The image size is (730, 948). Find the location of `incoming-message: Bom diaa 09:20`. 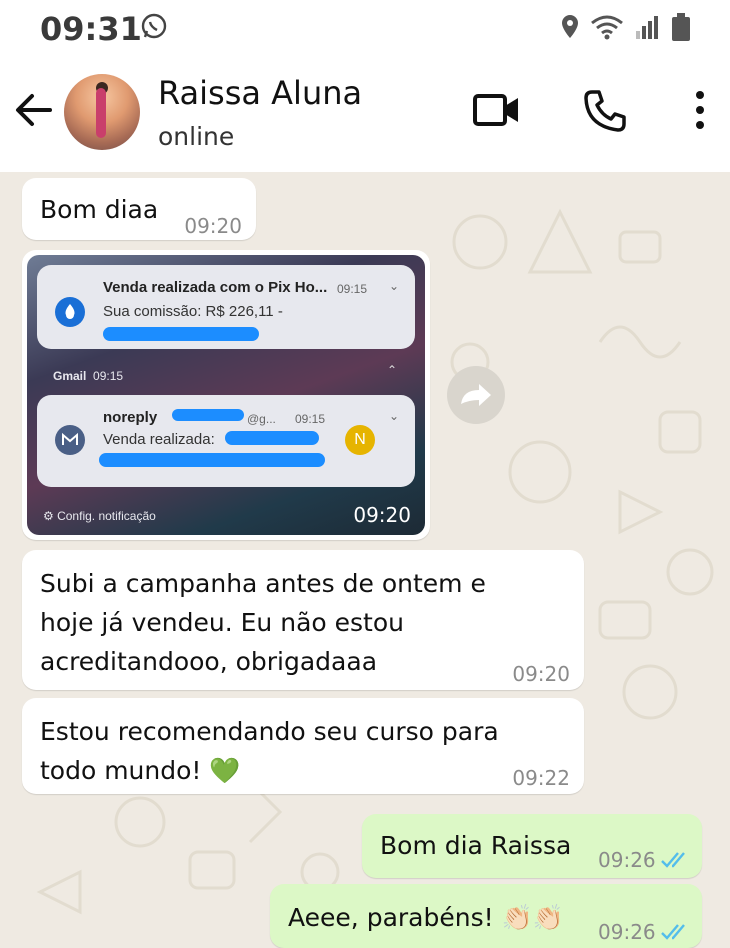

incoming-message: Bom diaa 09:20 is located at coordinates (139, 209).